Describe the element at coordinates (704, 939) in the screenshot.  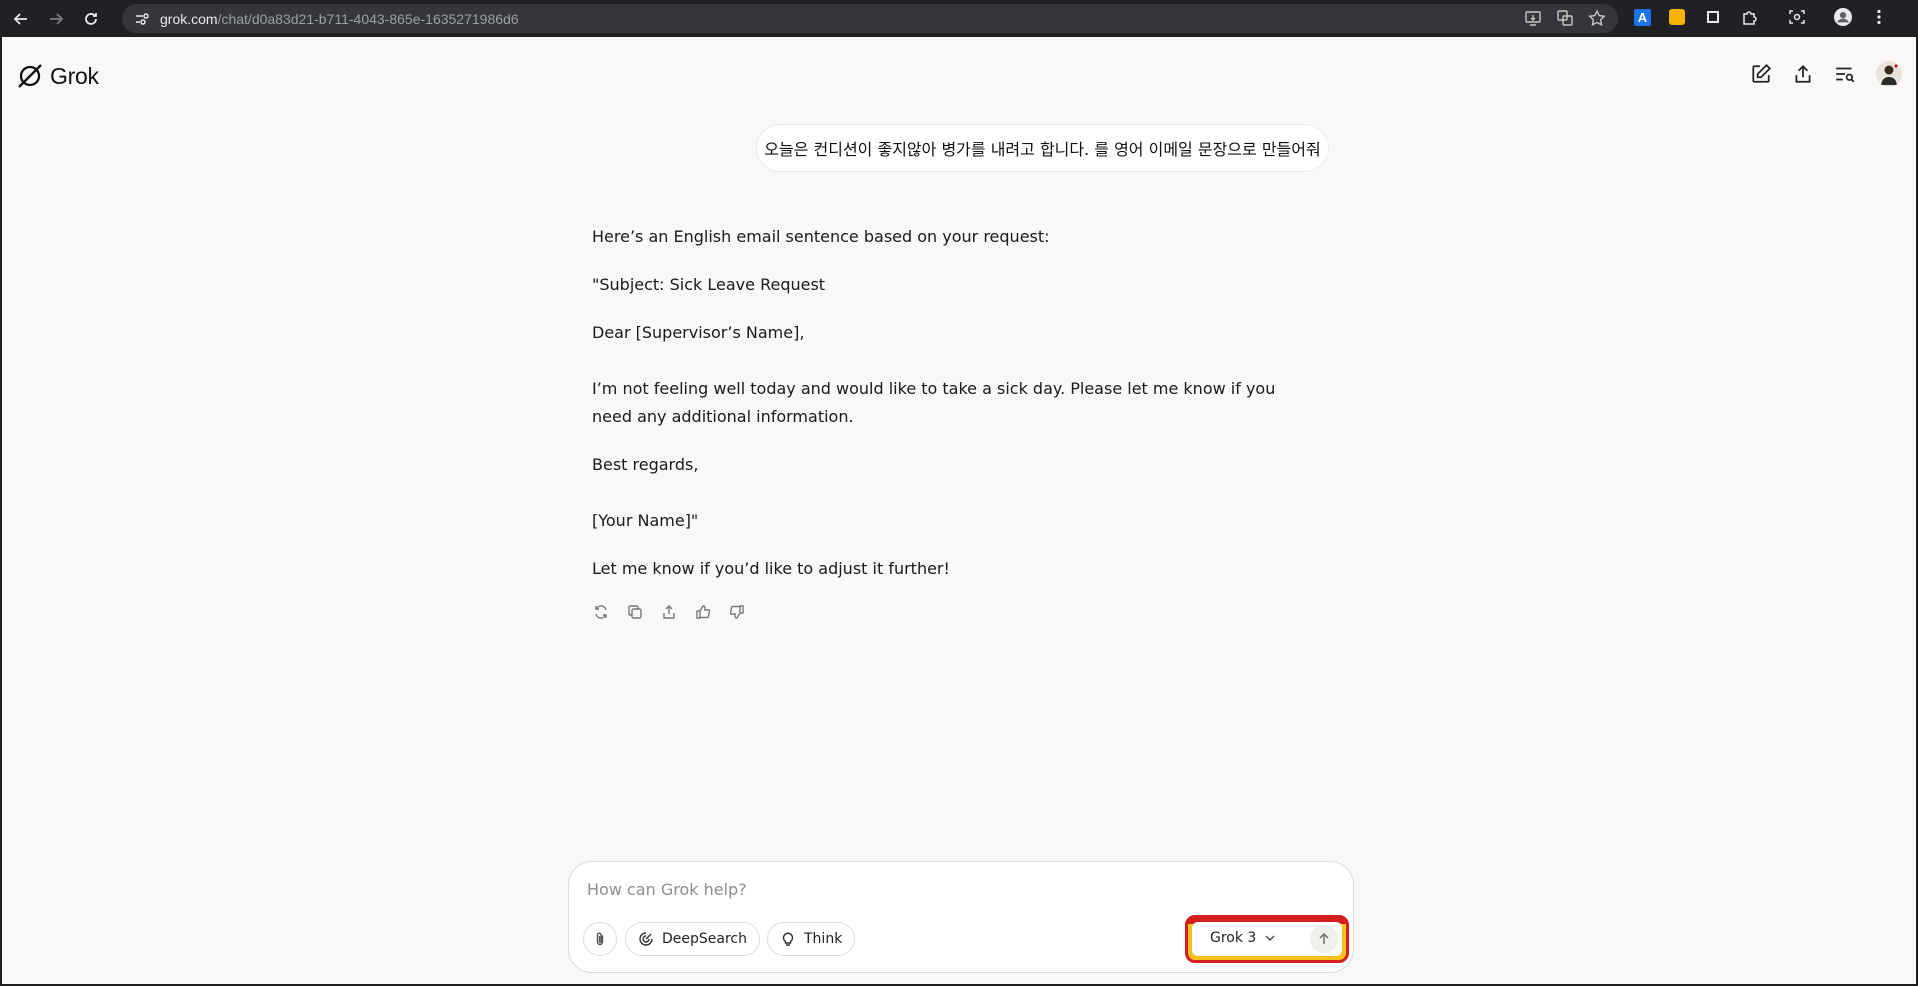
I see `deepsearch-label: DeepSearch` at that location.